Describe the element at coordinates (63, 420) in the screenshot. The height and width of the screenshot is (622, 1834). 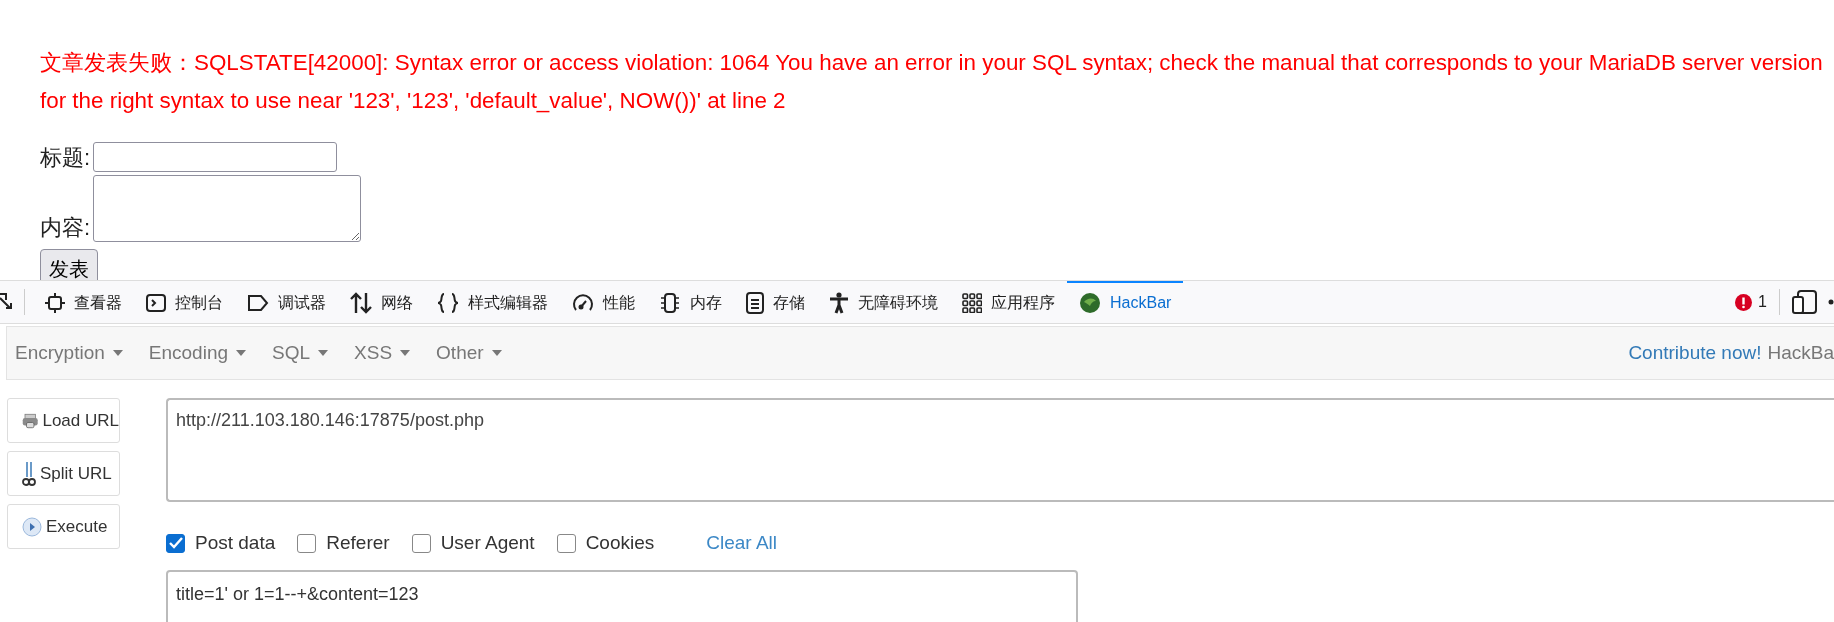
I see `action-button: Load URL` at that location.